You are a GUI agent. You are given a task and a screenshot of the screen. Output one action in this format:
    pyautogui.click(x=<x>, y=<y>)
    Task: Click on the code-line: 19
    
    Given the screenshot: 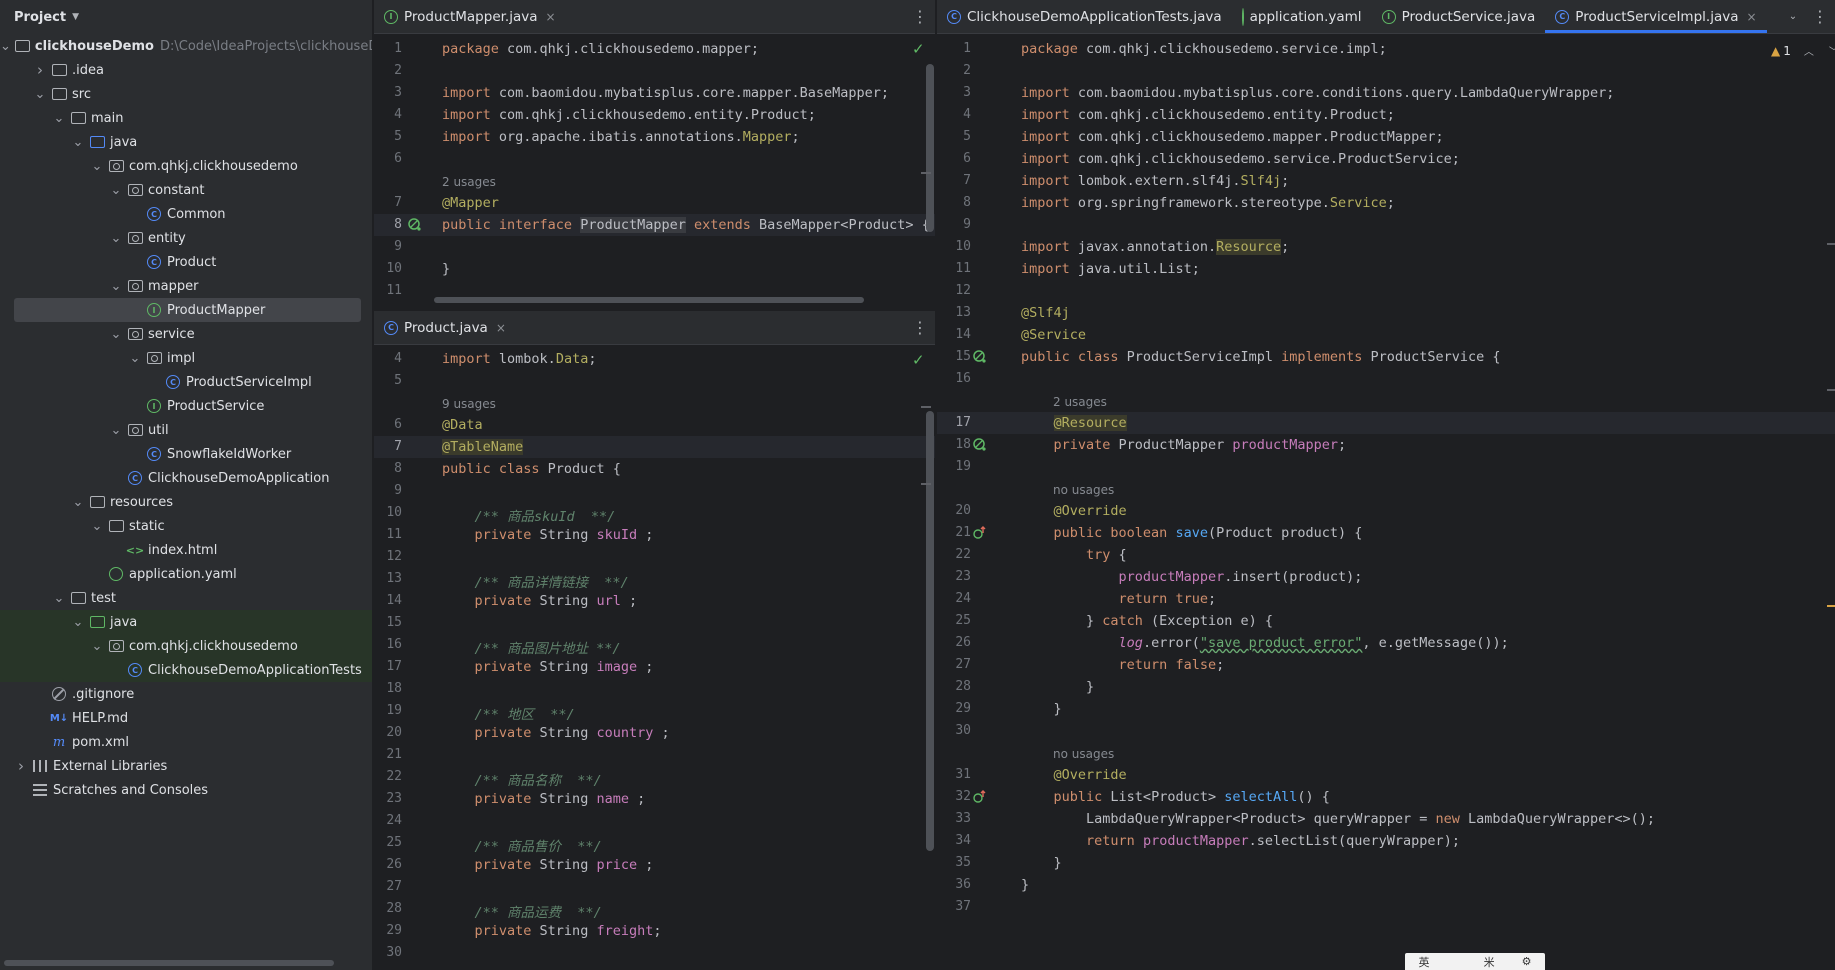 What is the action you would take?
    pyautogui.click(x=1386, y=467)
    